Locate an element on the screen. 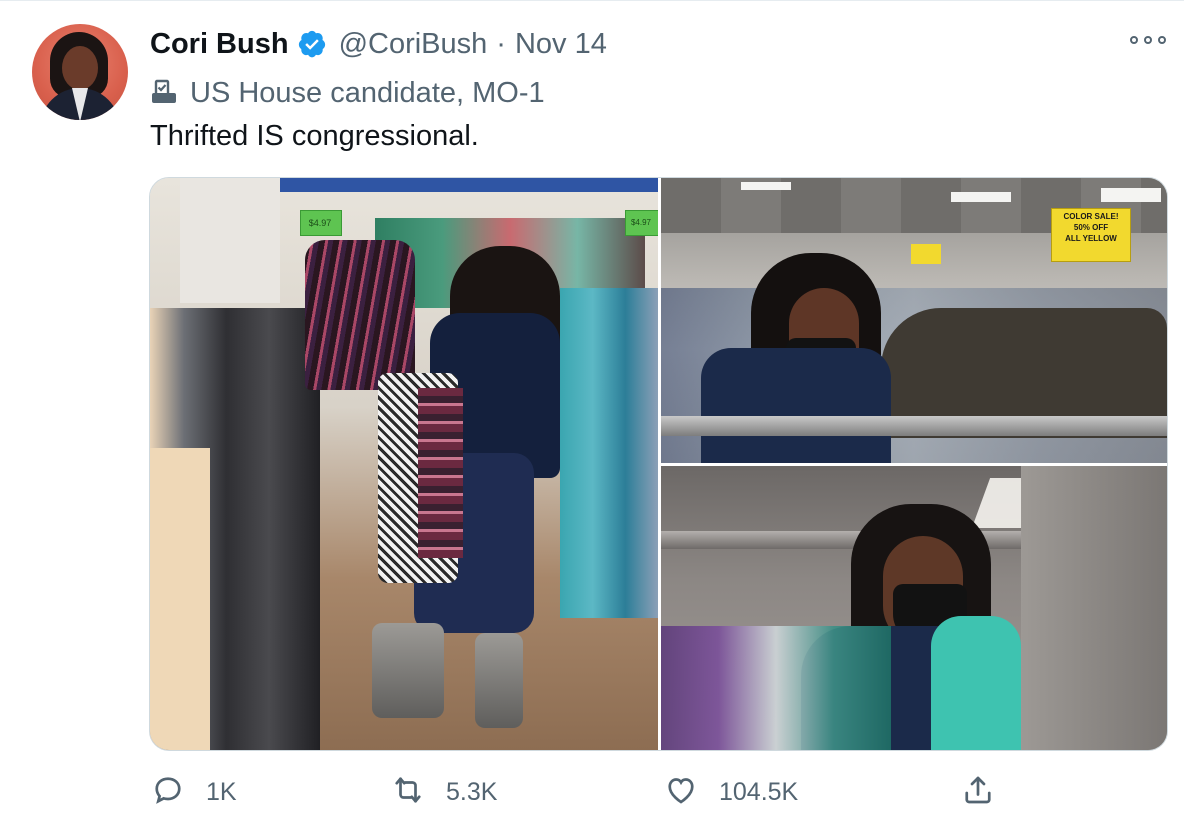 Image resolution: width=1184 pixels, height=824 pixels. share-icon is located at coordinates (978, 792).